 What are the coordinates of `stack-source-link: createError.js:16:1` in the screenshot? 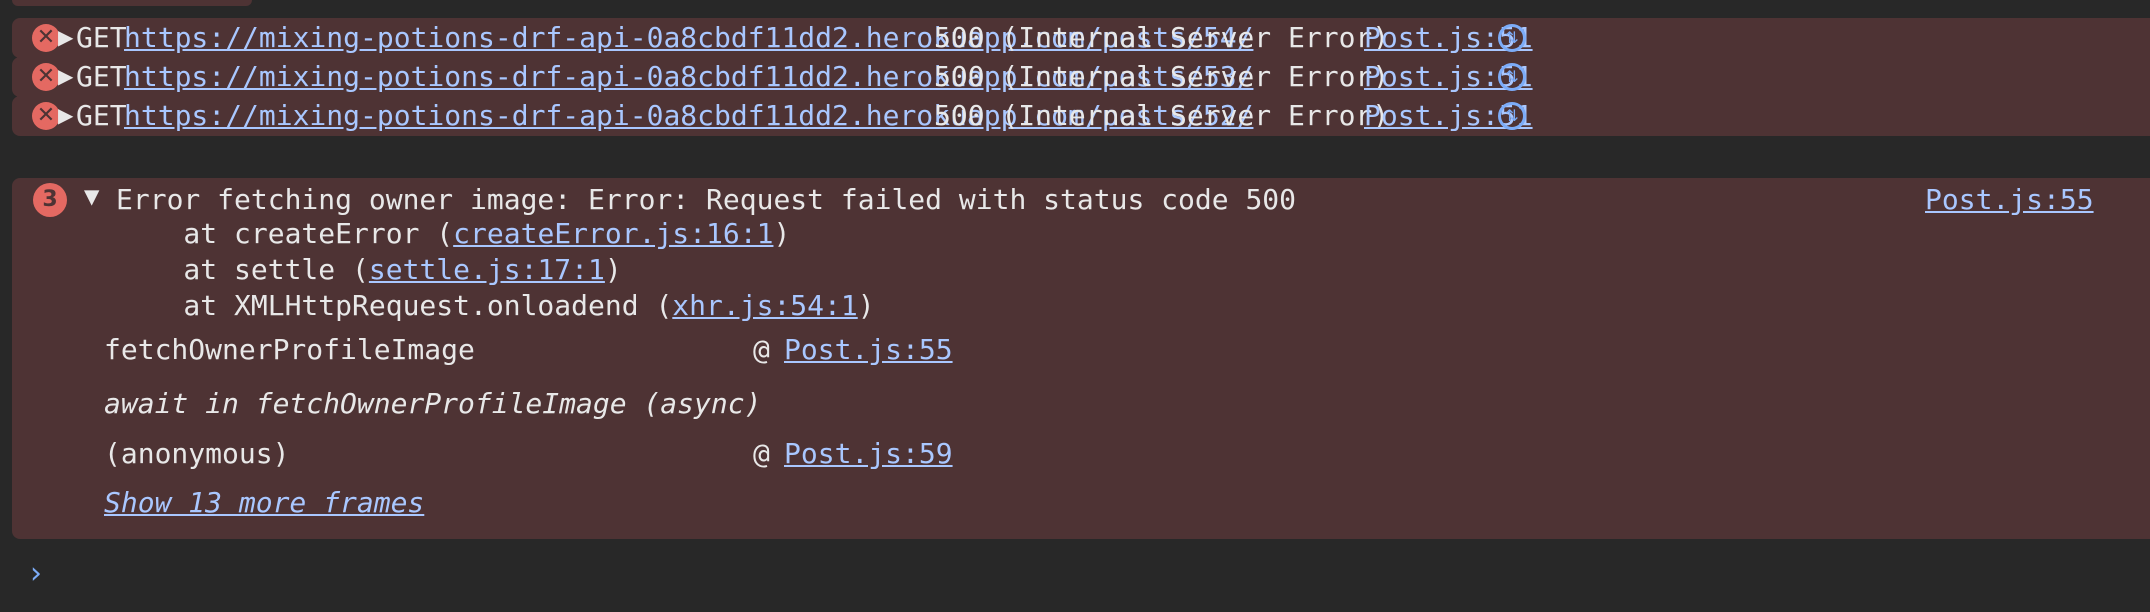 It's located at (613, 233).